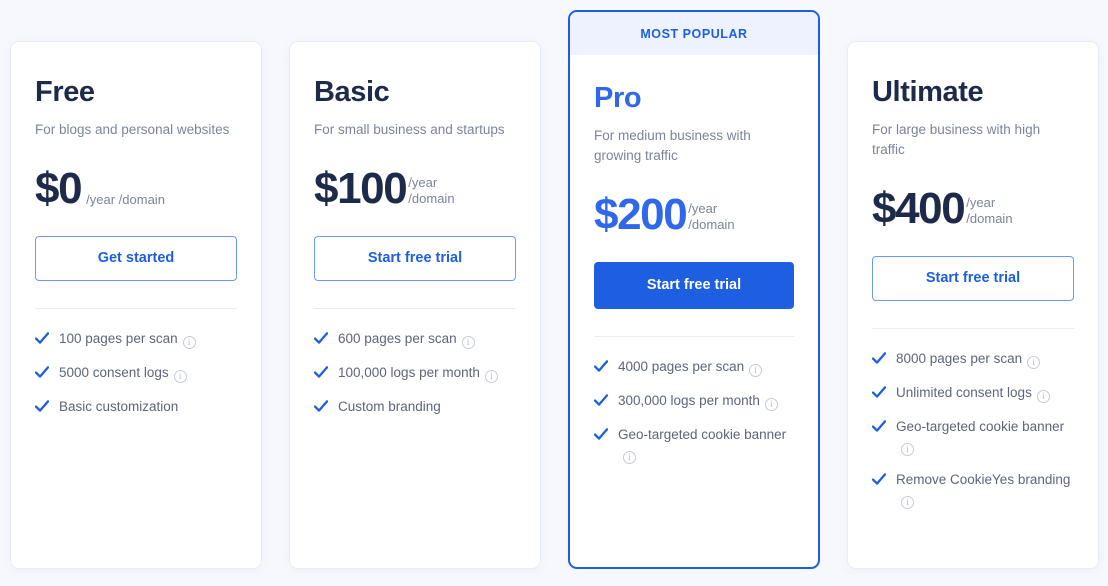  What do you see at coordinates (136, 188) in the screenshot?
I see `plan-price: $0/year /domain` at bounding box center [136, 188].